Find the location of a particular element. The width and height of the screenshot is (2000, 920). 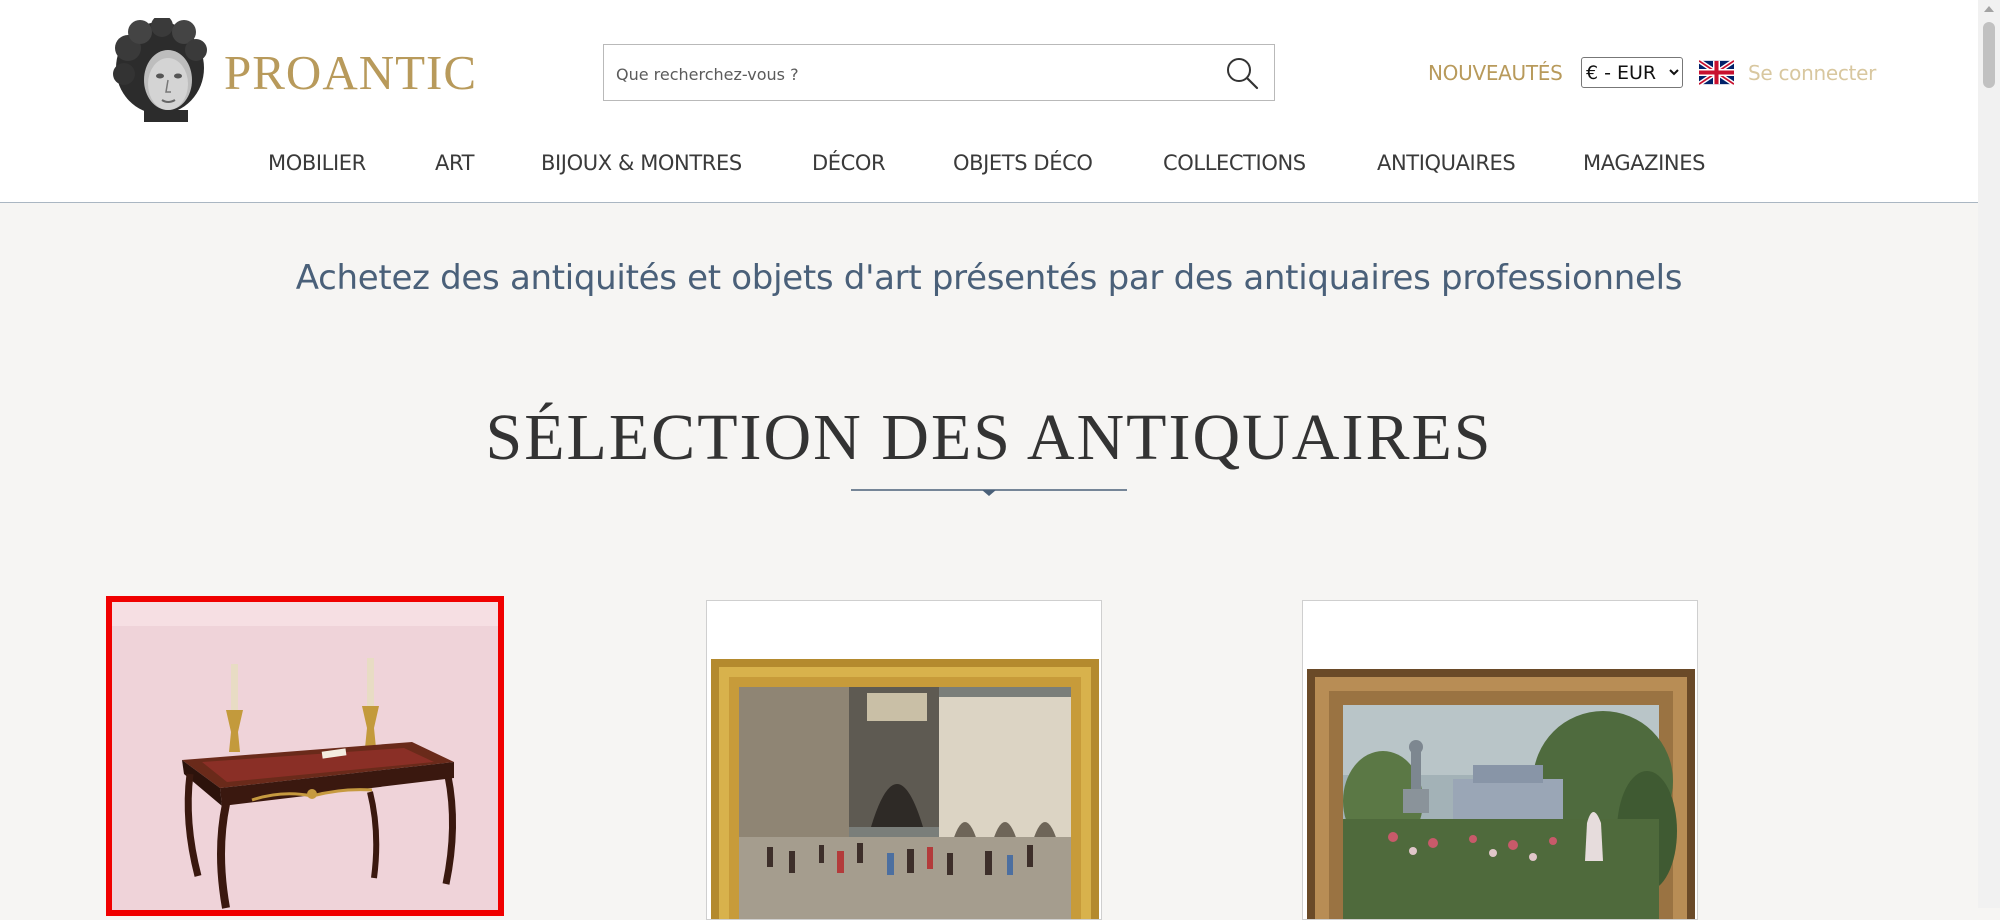

nav-item-art: ART is located at coordinates (454, 163).